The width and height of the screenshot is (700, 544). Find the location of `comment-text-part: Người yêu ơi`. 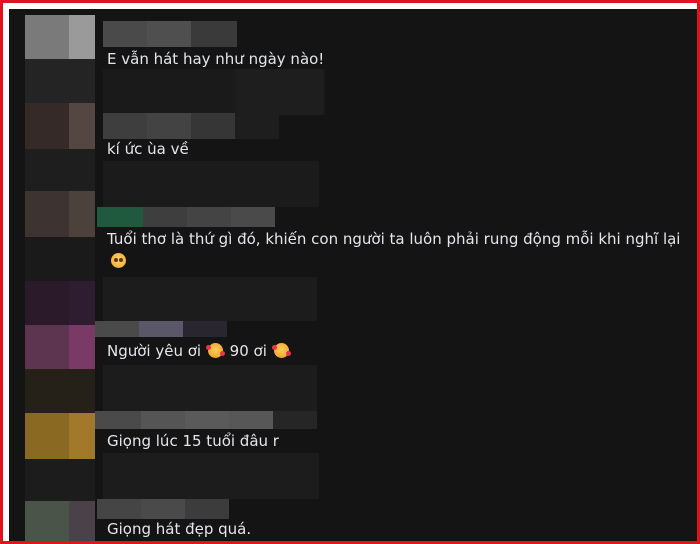

comment-text-part: Người yêu ơi is located at coordinates (154, 351).